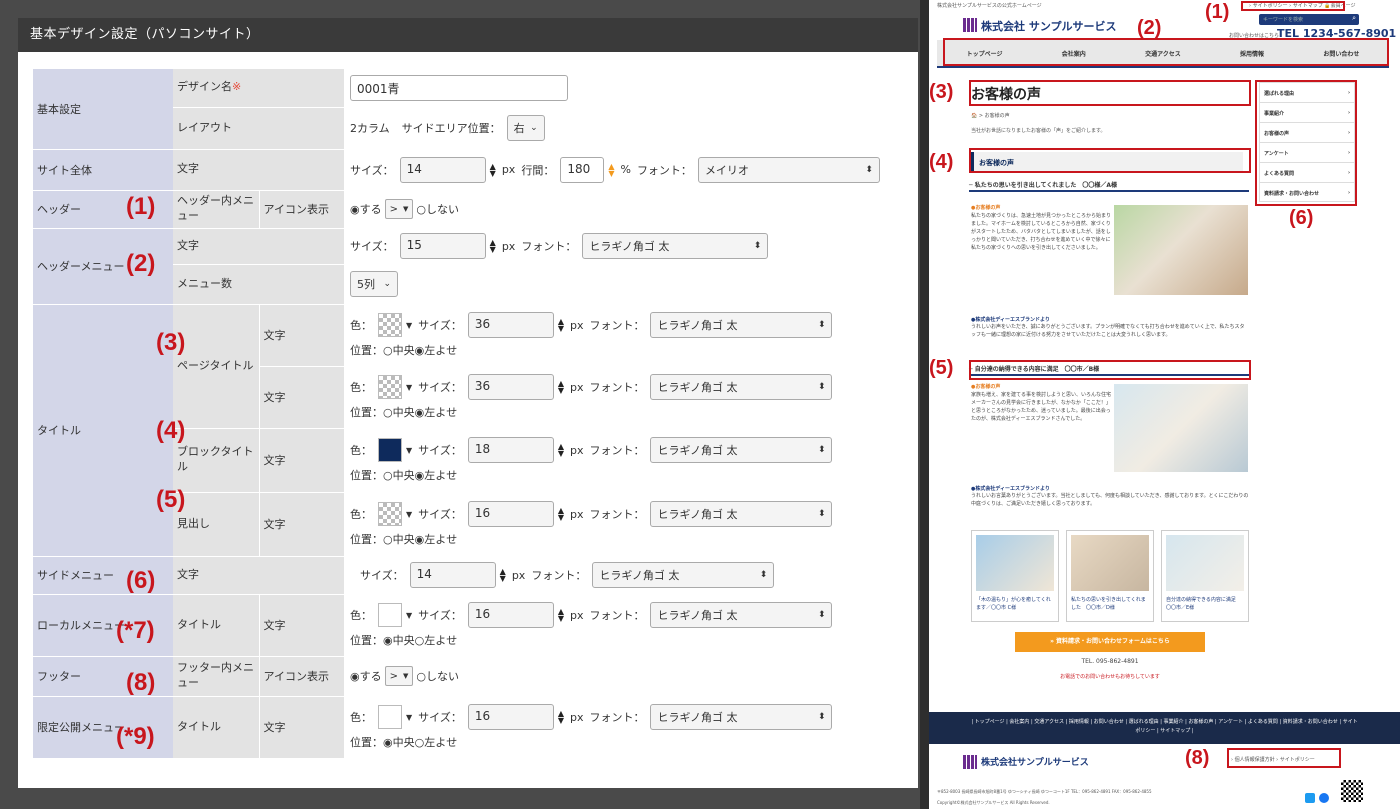  I want to click on header-menu-label: ヘッダー内メニュー, so click(216, 209).